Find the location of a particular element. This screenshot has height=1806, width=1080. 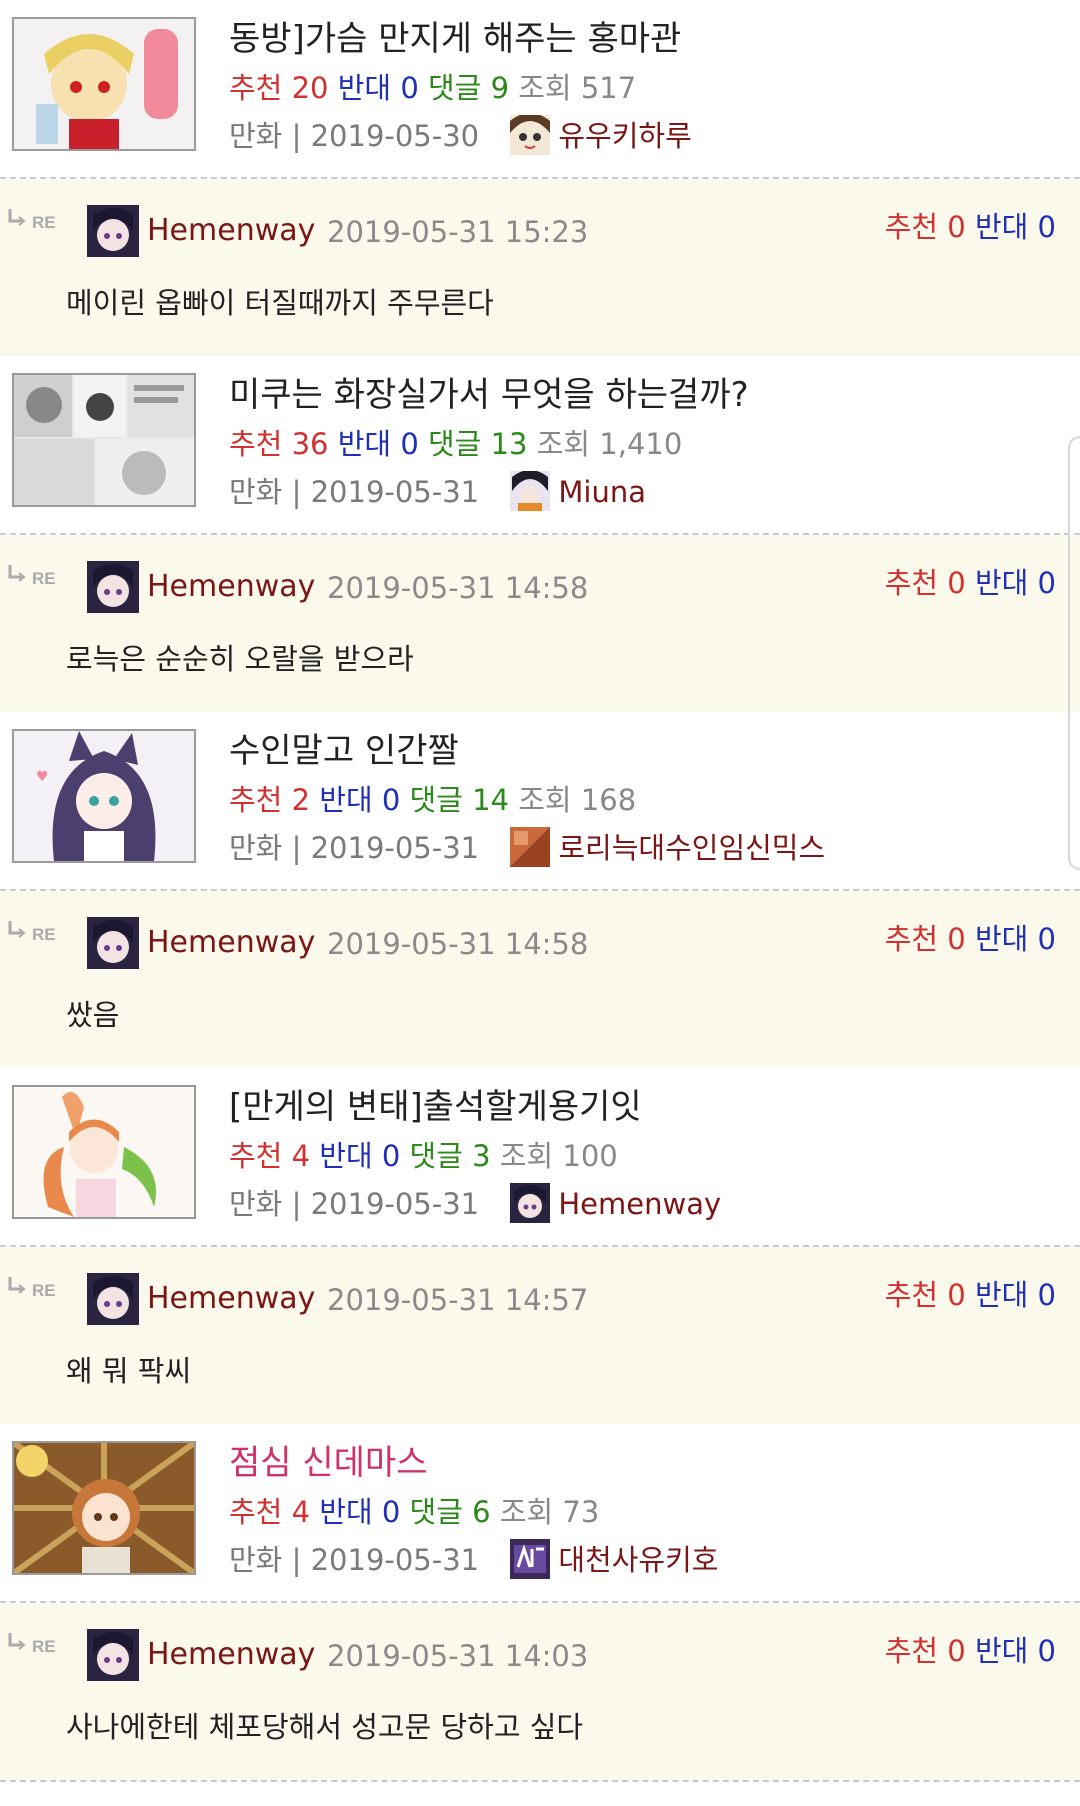

post-thumbnail: ♥ is located at coordinates (104, 796).